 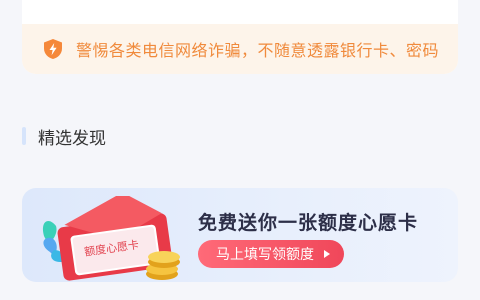 What do you see at coordinates (24, 136) in the screenshot?
I see `section-accent-bar` at bounding box center [24, 136].